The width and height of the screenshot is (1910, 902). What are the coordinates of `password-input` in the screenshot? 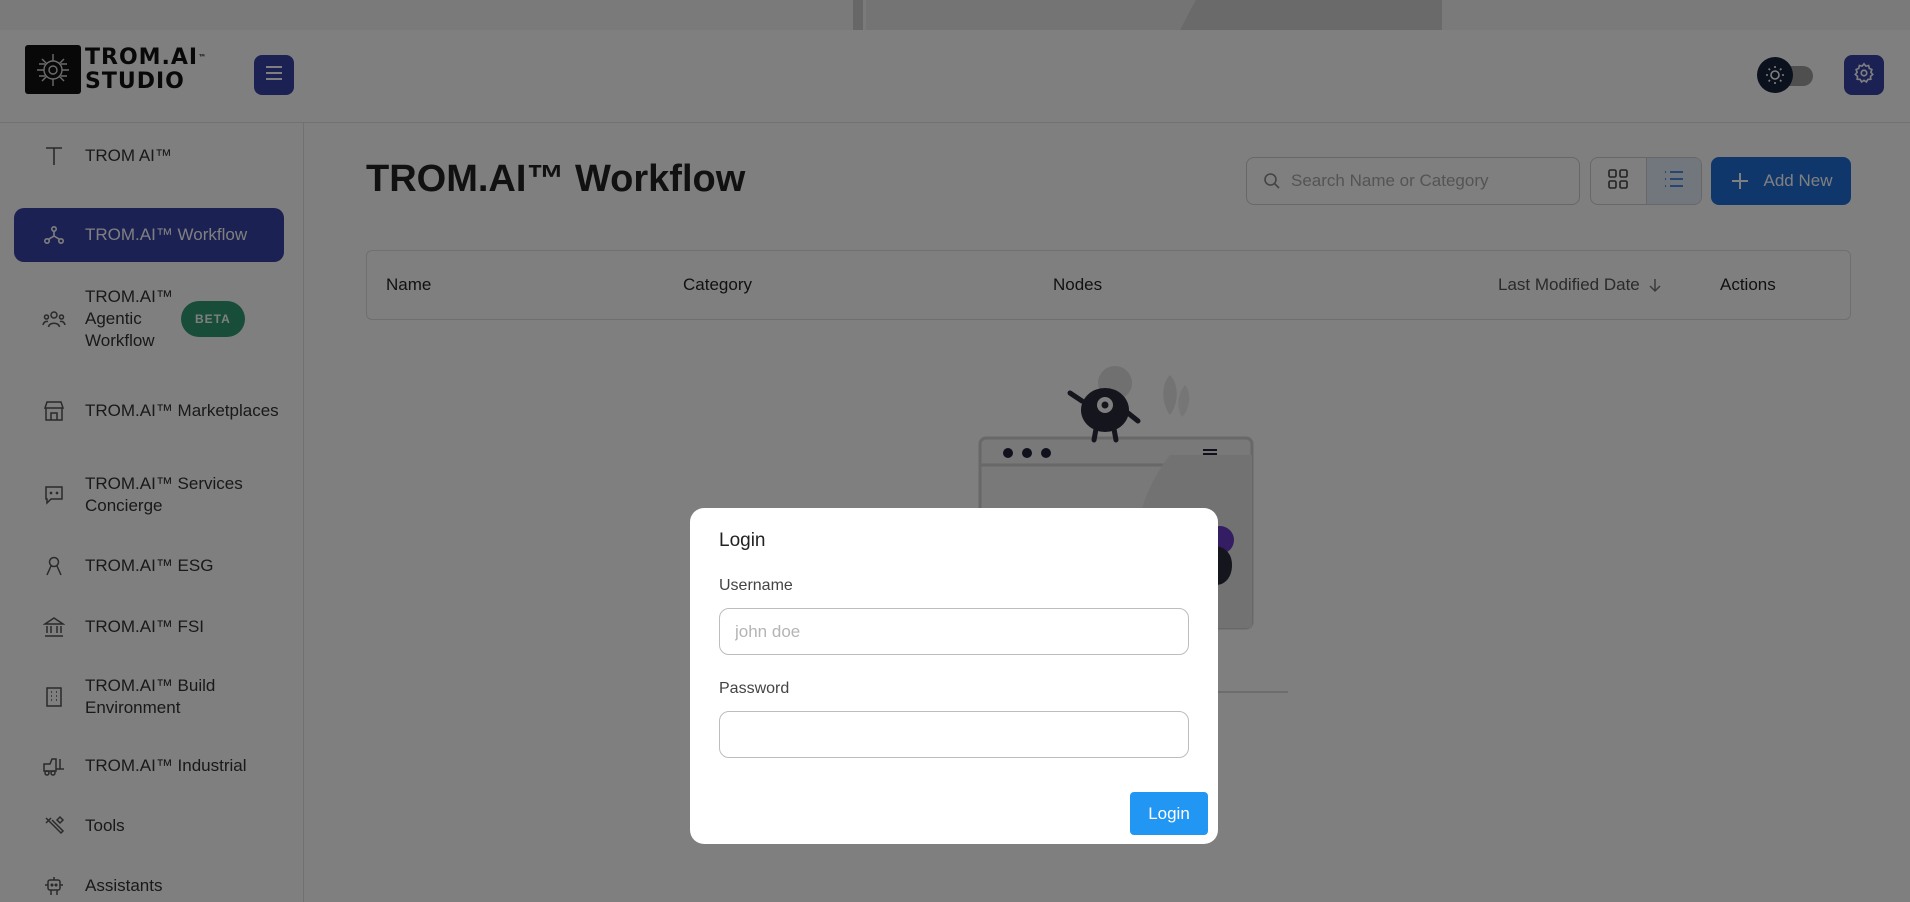 It's located at (954, 734).